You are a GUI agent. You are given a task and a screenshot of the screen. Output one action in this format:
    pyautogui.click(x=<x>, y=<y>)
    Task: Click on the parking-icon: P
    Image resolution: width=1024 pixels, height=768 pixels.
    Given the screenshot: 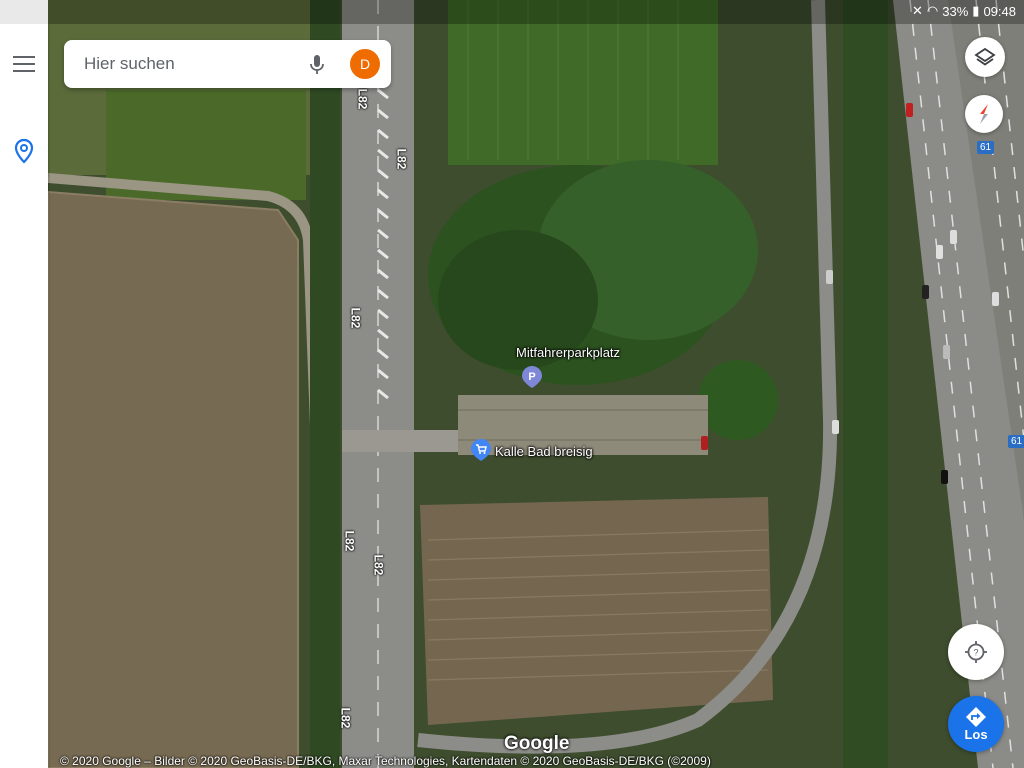 What is the action you would take?
    pyautogui.click(x=532, y=379)
    